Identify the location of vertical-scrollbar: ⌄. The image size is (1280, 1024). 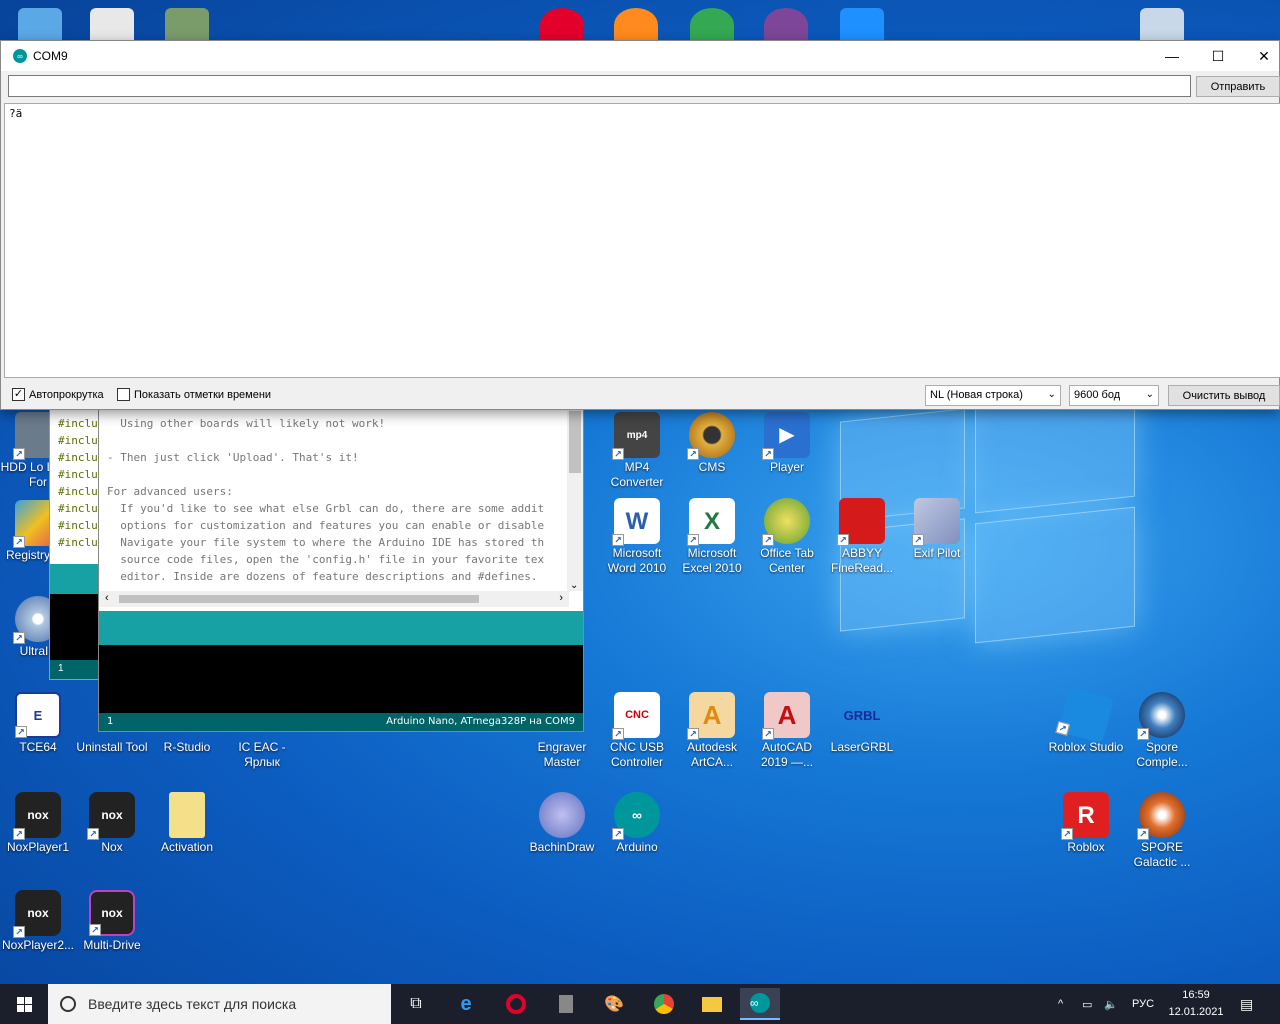
(575, 500).